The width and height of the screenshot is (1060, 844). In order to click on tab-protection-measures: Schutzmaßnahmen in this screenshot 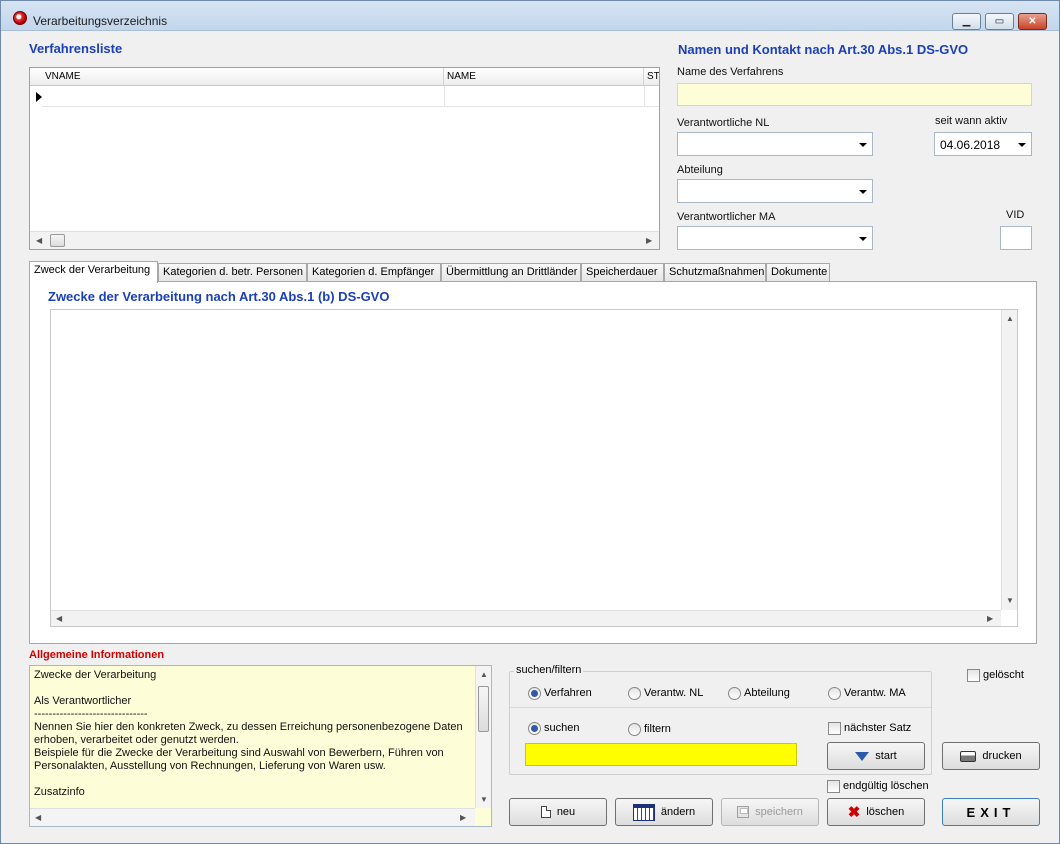, I will do `click(715, 272)`.